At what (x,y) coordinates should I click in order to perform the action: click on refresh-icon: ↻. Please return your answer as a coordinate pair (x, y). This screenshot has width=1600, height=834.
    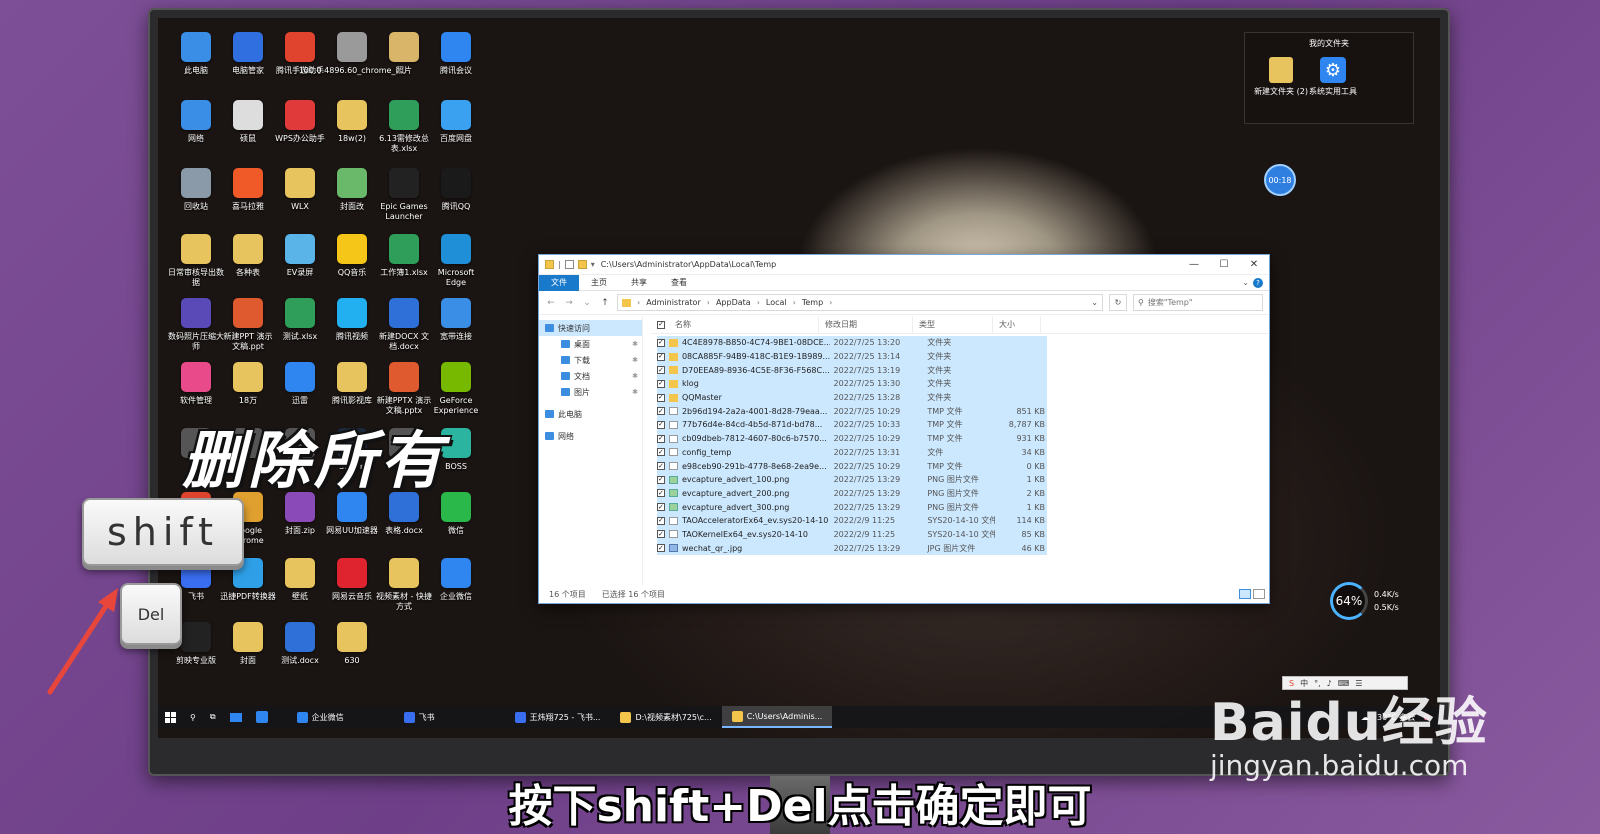
    Looking at the image, I should click on (1118, 302).